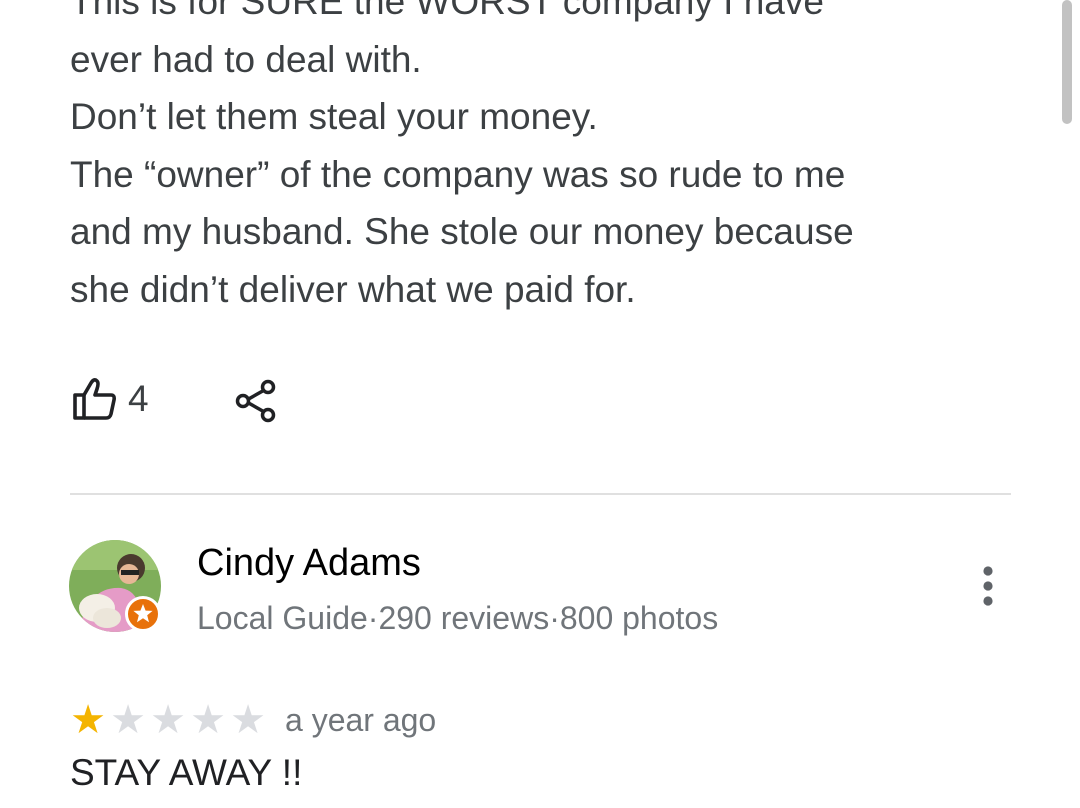 The height and width of the screenshot is (808, 1080). I want to click on share-button, so click(257, 401).